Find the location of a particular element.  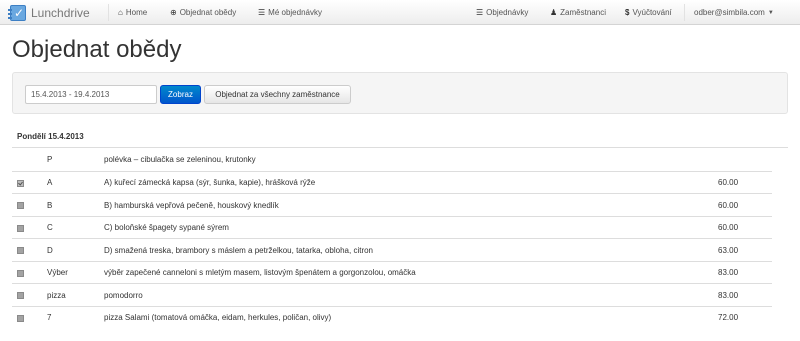

menu-item-description: C) boloňské špagety sypané sýrem is located at coordinates (166, 227).